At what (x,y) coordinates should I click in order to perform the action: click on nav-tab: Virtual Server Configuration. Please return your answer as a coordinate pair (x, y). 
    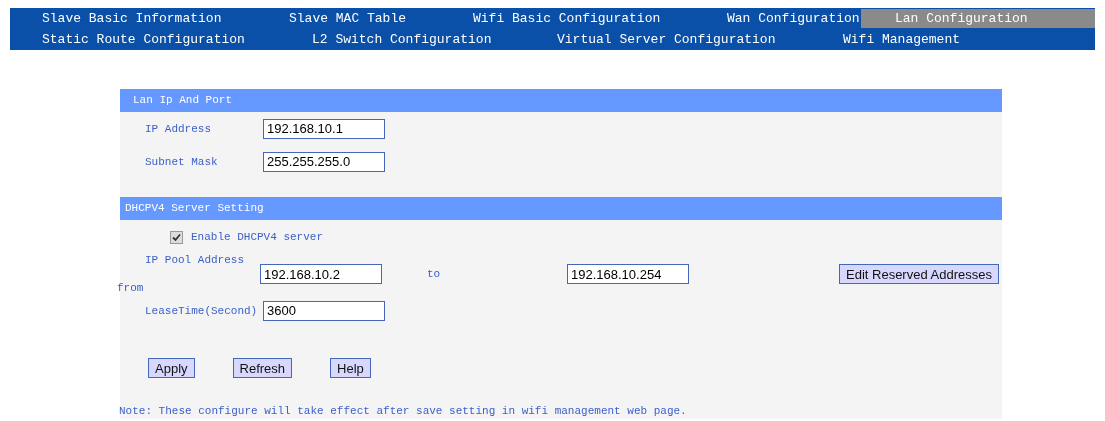
    Looking at the image, I should click on (668, 39).